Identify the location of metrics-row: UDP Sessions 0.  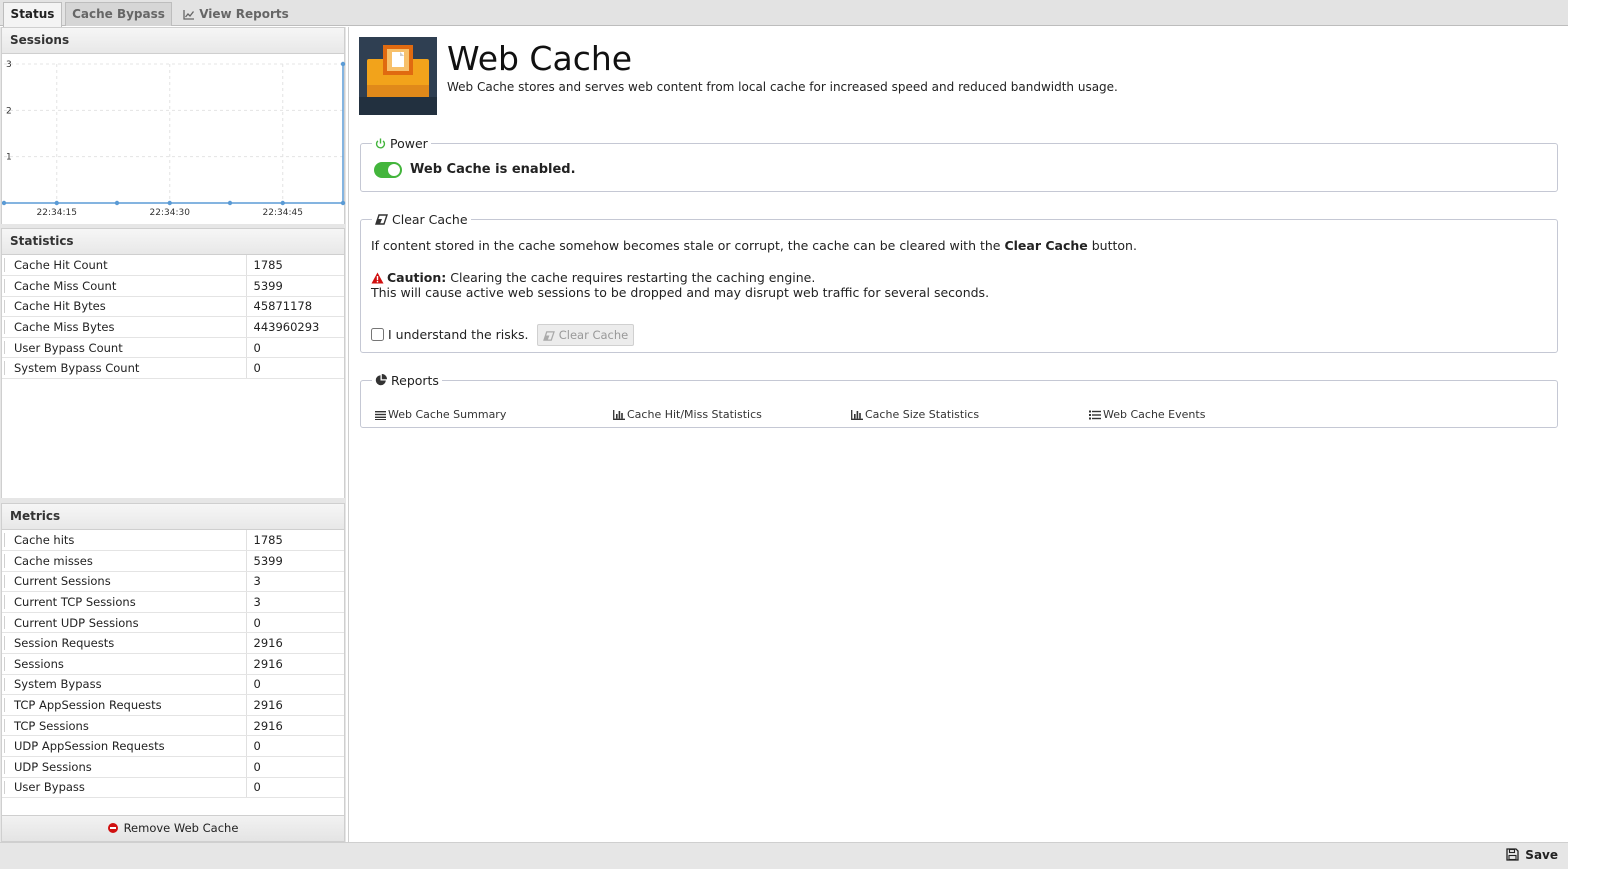
(173, 767).